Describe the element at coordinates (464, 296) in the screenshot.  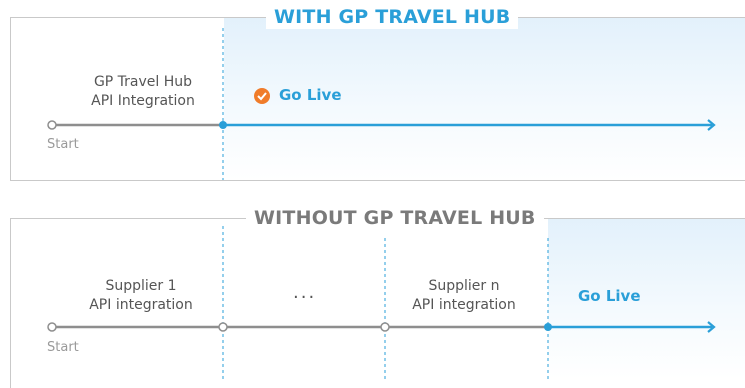
I see `without-suppliern-label: Supplier n API integration` at that location.